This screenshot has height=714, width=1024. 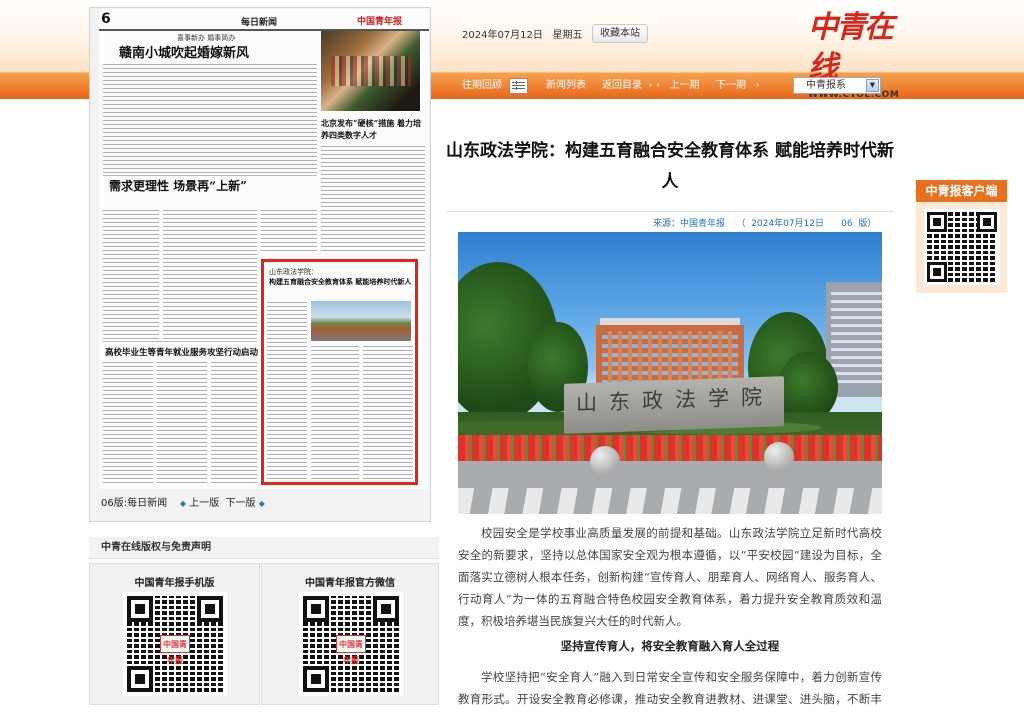 What do you see at coordinates (293, 272) in the screenshot?
I see `highlight-kicker: 山东政法学院：` at bounding box center [293, 272].